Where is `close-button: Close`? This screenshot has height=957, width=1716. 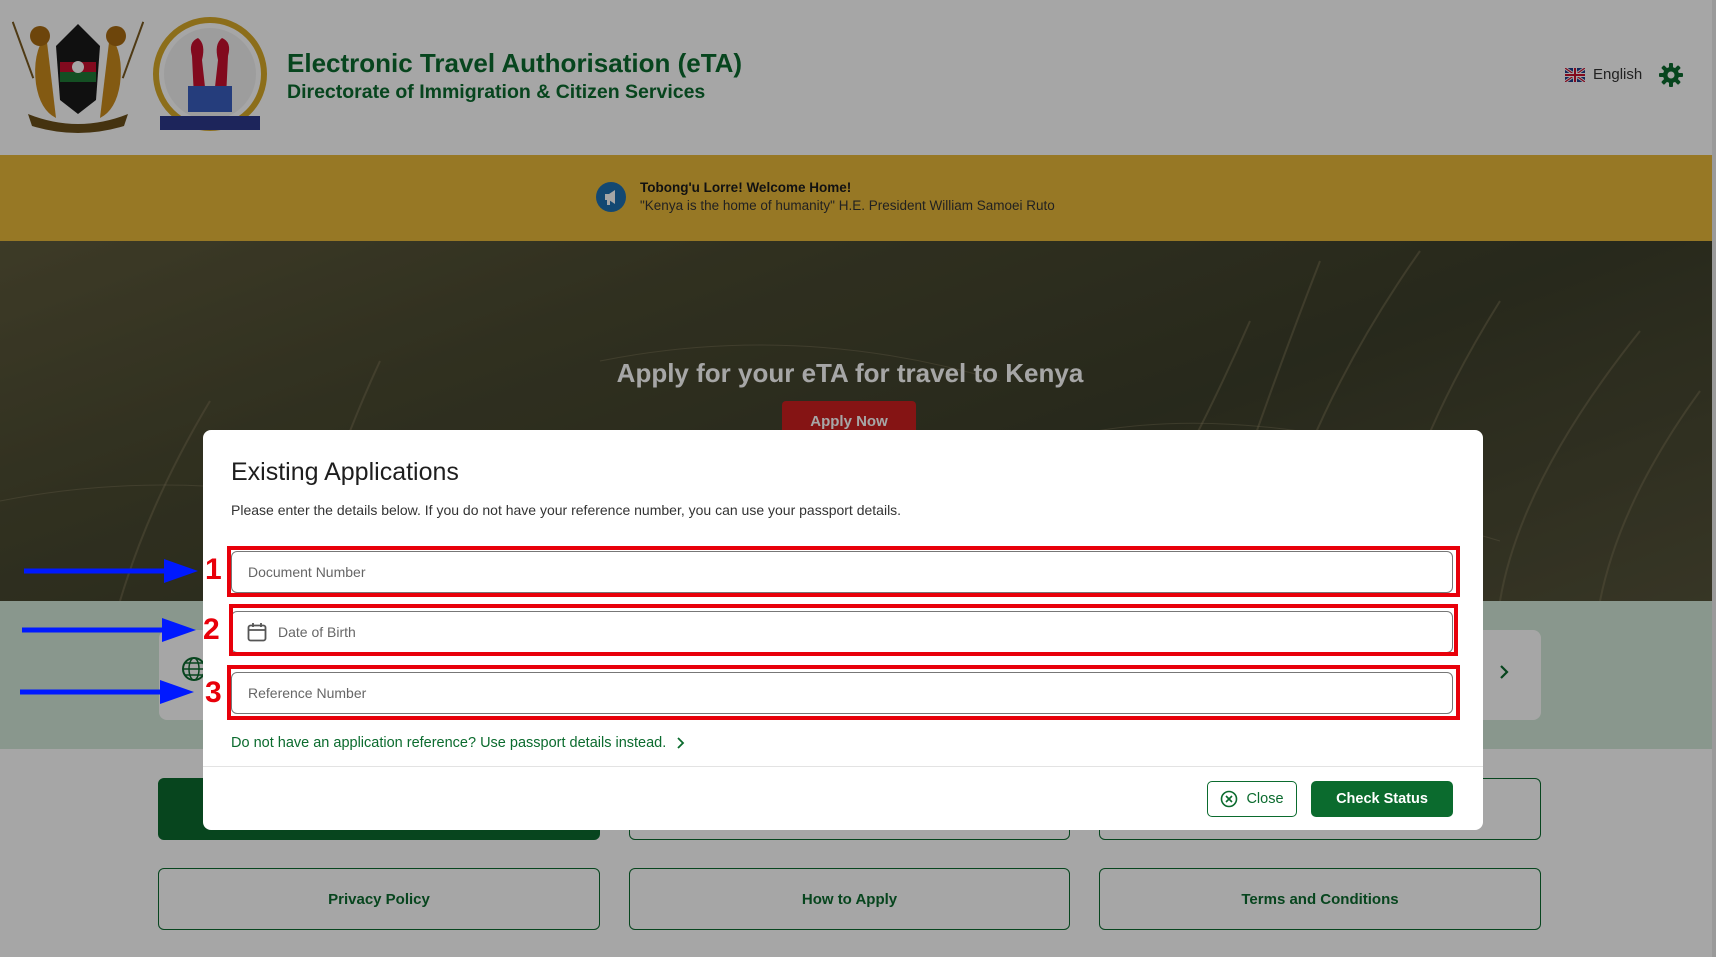 close-button: Close is located at coordinates (1252, 799).